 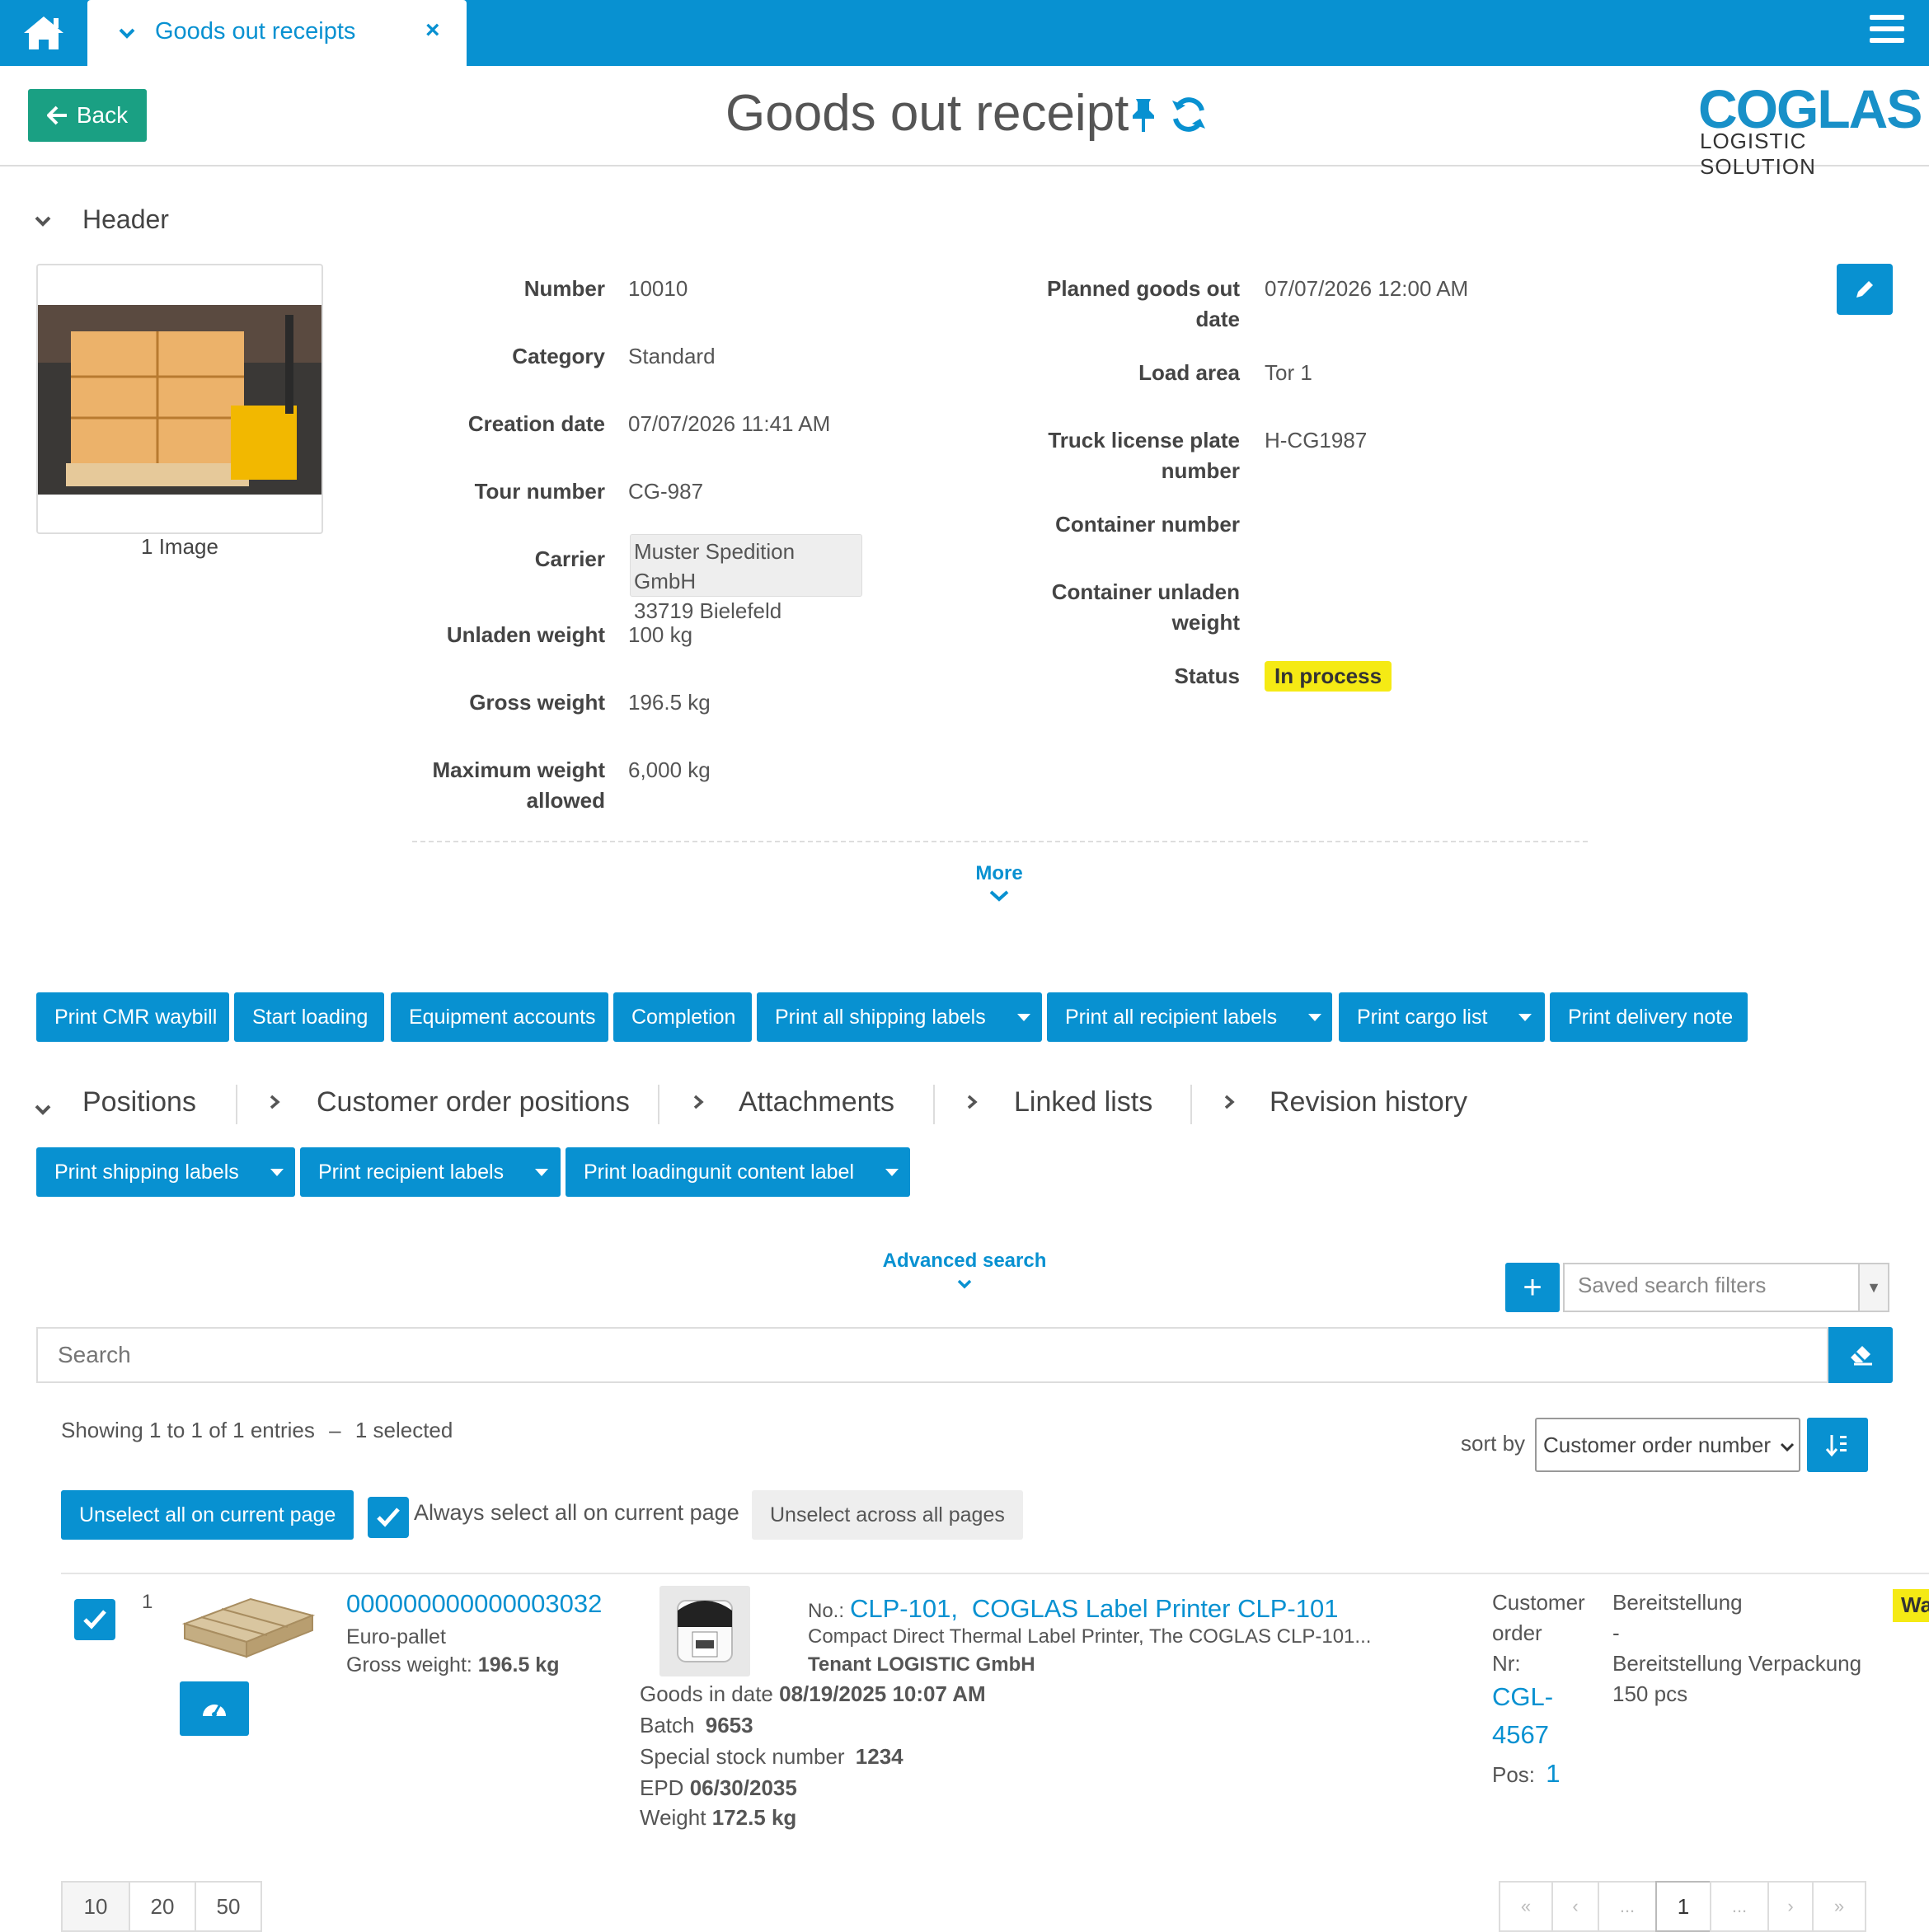 What do you see at coordinates (277, 33) in the screenshot?
I see `tab-goods-out-receipts: Goods out receipts ×` at bounding box center [277, 33].